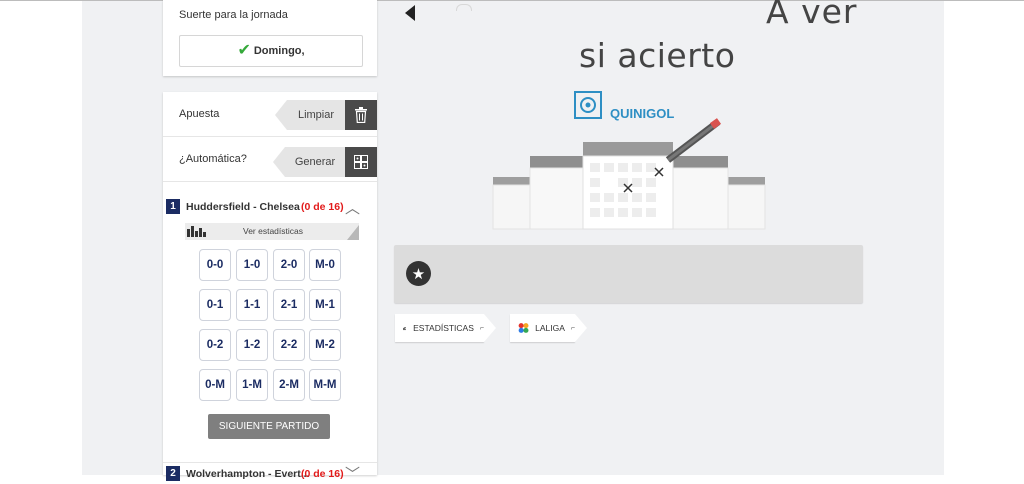  What do you see at coordinates (252, 265) in the screenshot?
I see `score-button: 1-0` at bounding box center [252, 265].